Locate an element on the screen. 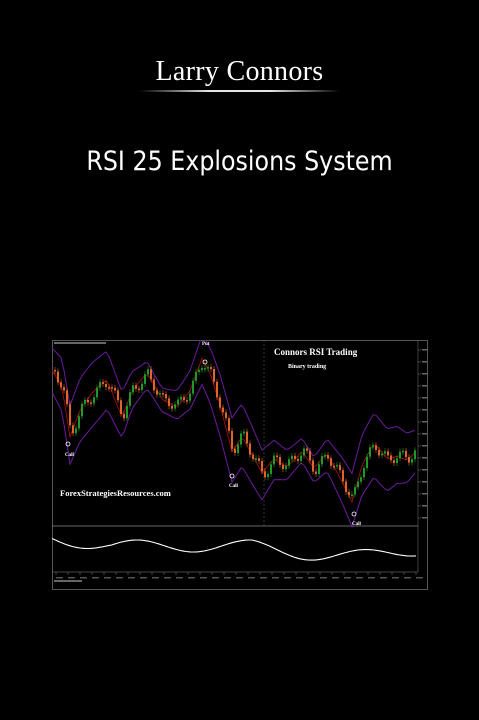 The image size is (479, 720). chart-header-info is located at coordinates (80, 343).